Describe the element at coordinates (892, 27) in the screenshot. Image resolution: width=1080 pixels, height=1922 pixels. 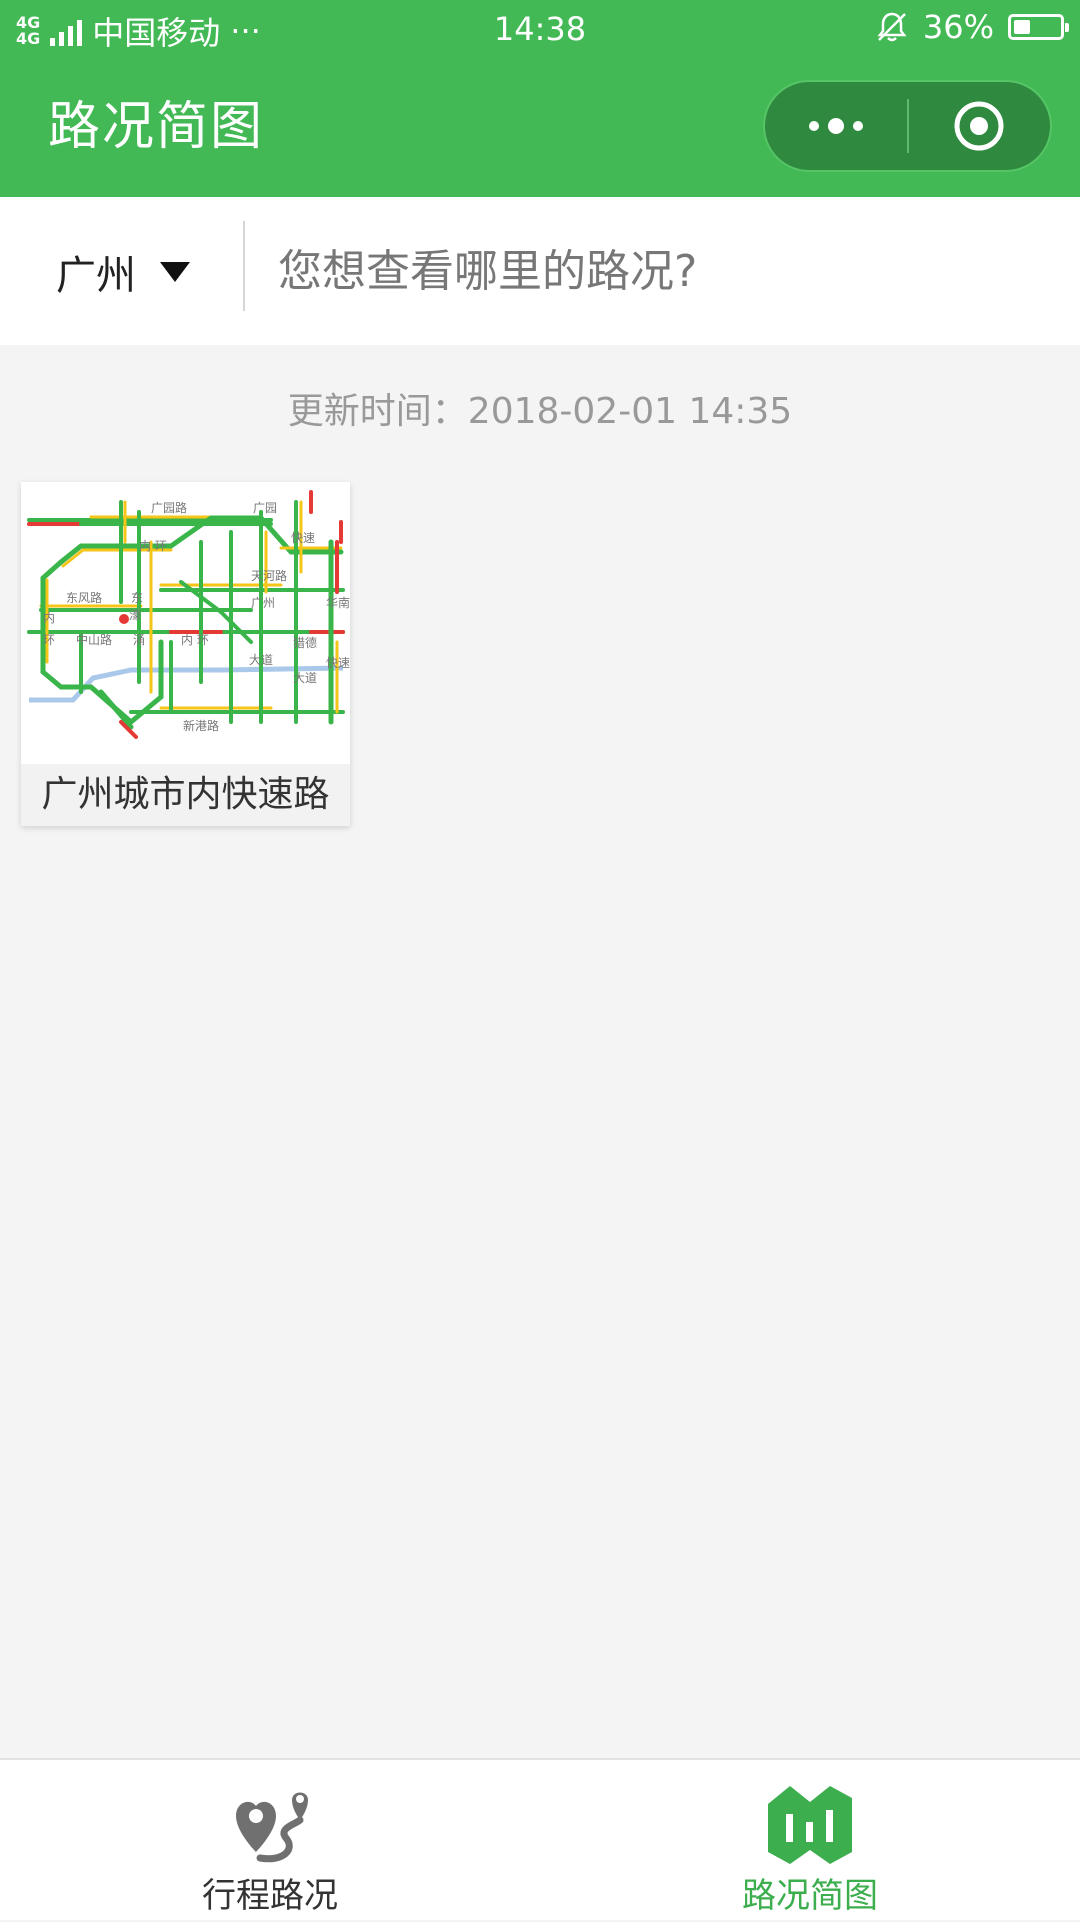
I see `alarm-bell-icon` at that location.